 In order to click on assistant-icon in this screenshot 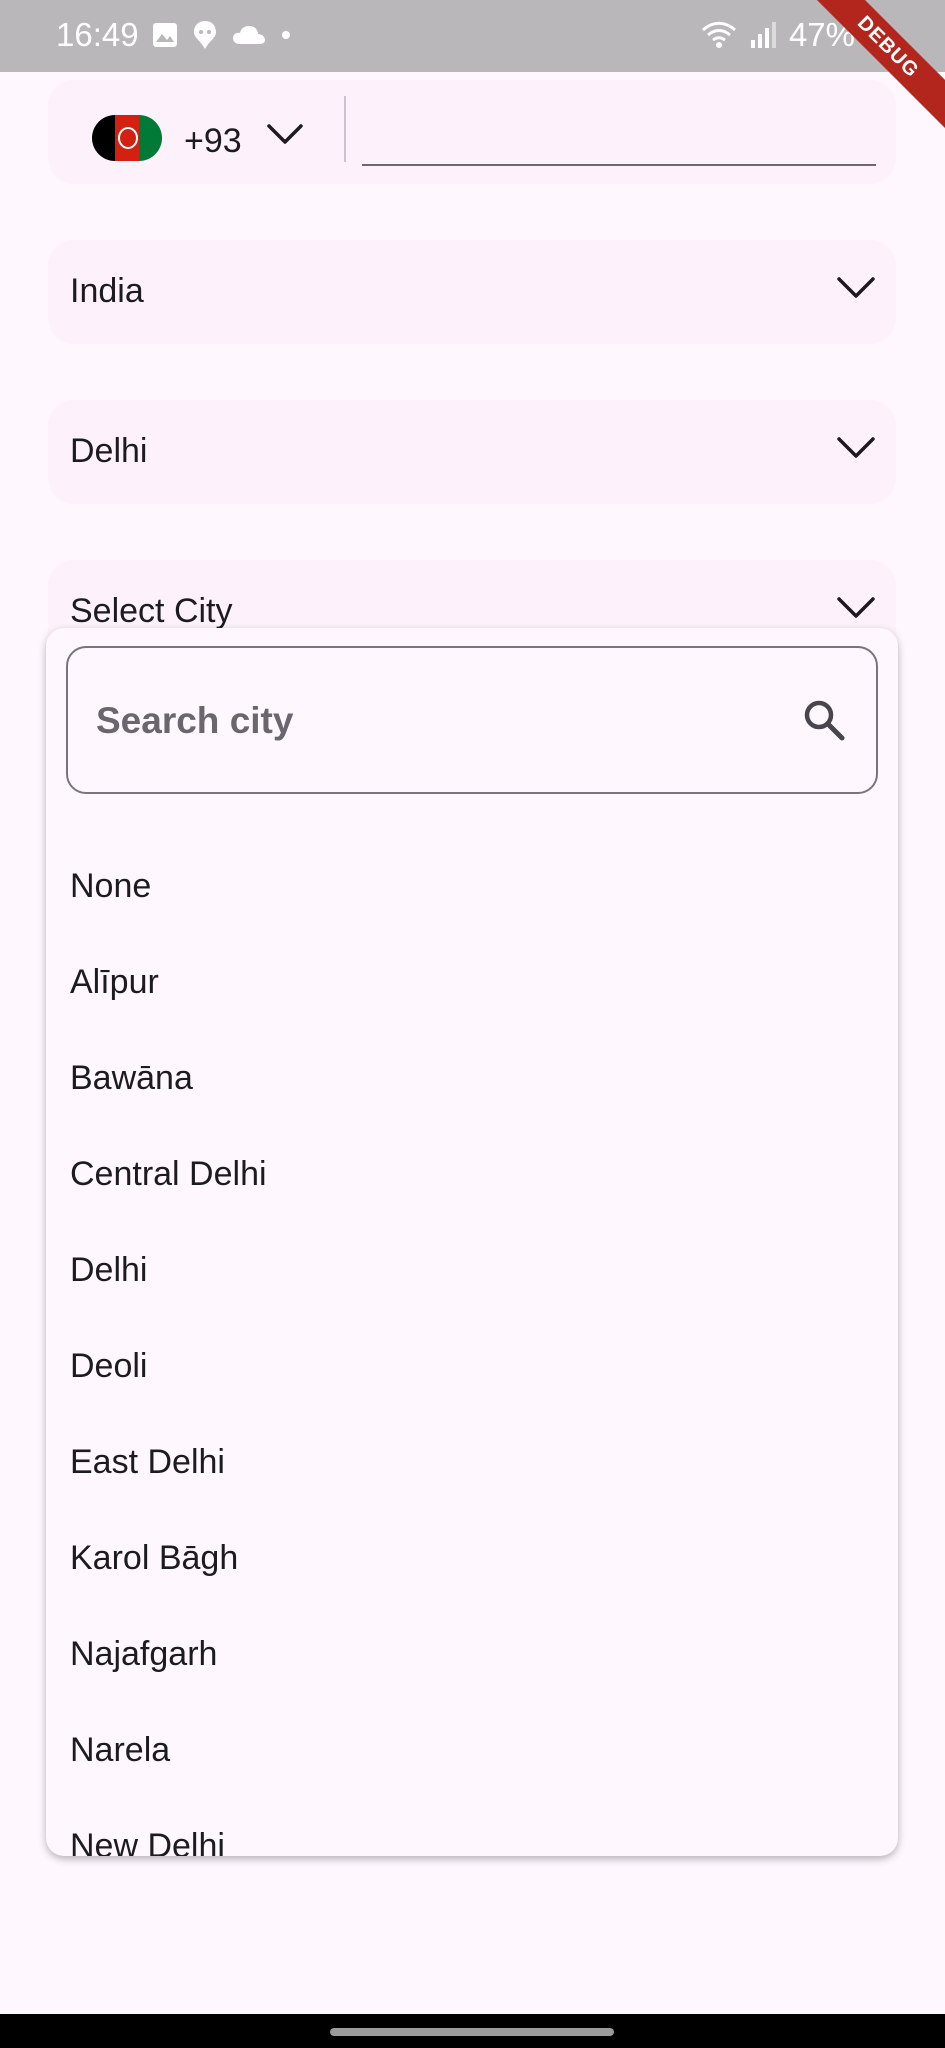, I will do `click(205, 35)`.